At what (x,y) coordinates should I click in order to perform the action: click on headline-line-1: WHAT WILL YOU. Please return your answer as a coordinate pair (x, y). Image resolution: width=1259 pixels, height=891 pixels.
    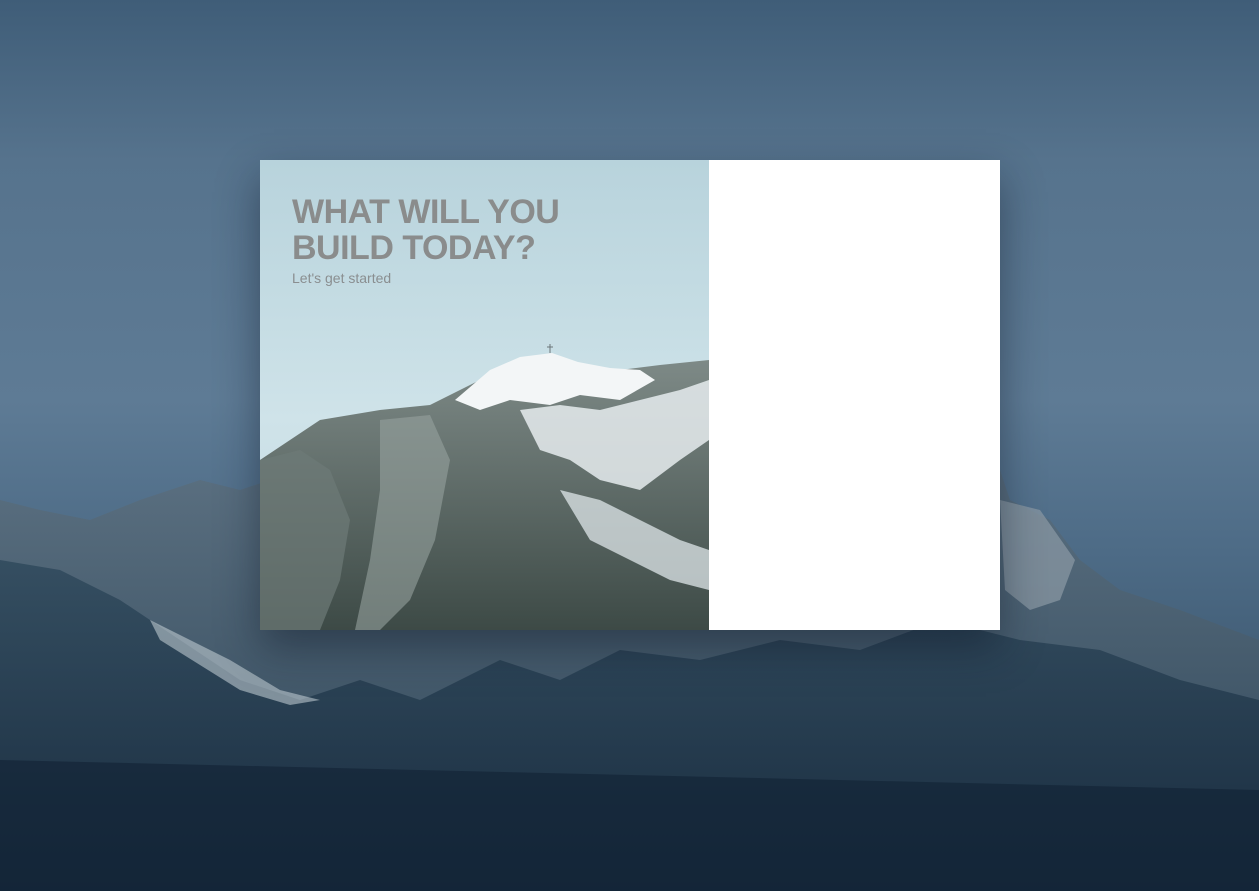
    Looking at the image, I should click on (426, 212).